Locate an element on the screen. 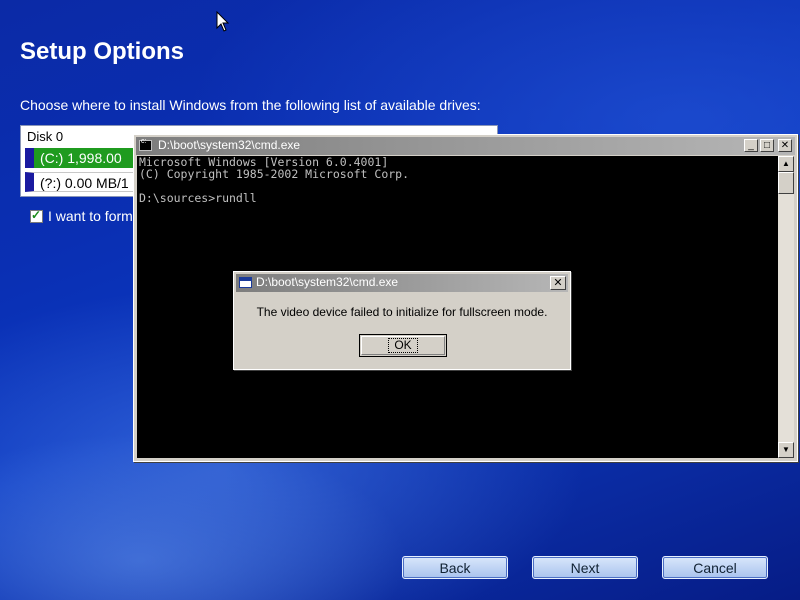  format-option: I want to form is located at coordinates (81, 216).